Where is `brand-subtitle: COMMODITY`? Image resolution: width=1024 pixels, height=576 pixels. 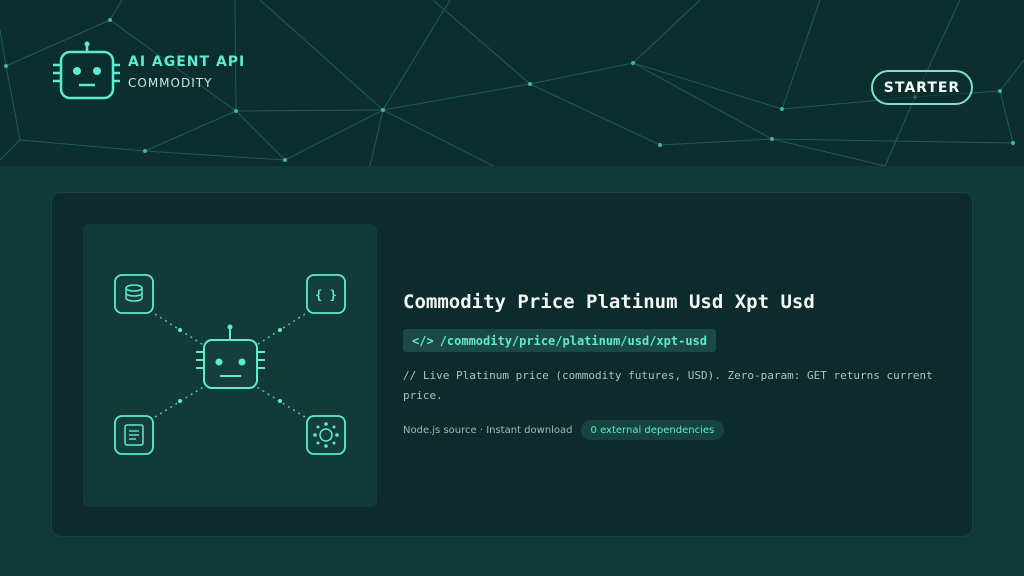 brand-subtitle: COMMODITY is located at coordinates (170, 82).